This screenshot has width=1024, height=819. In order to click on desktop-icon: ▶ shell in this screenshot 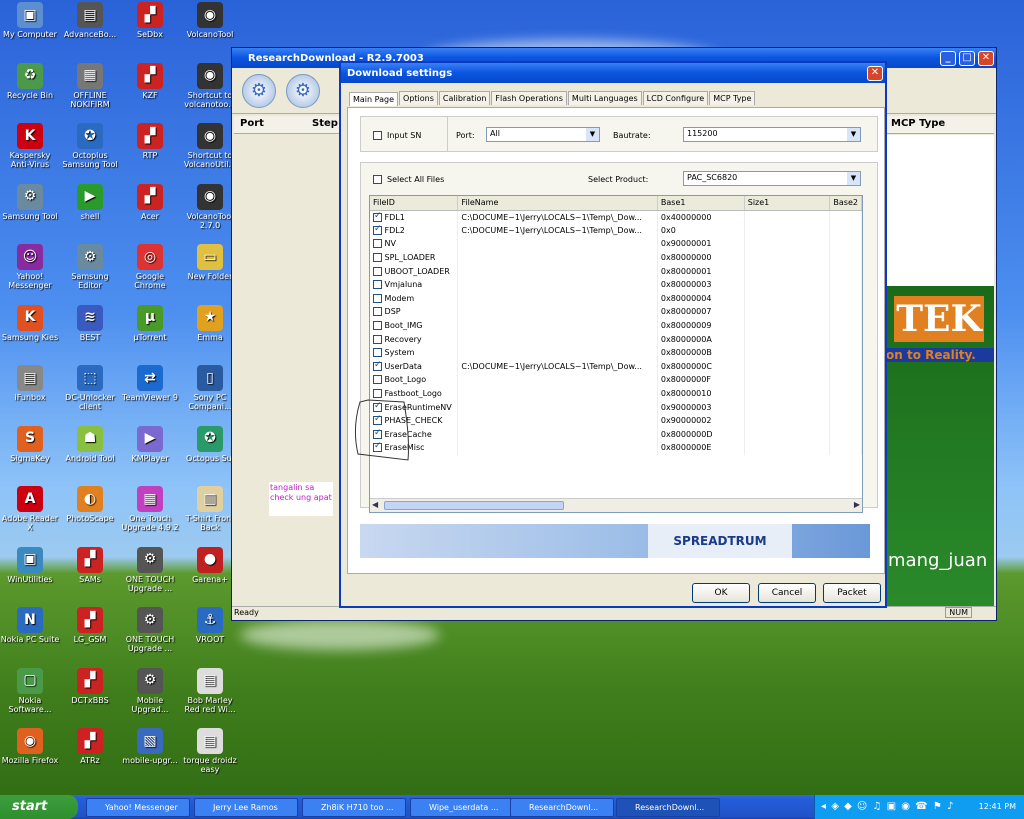, I will do `click(90, 202)`.